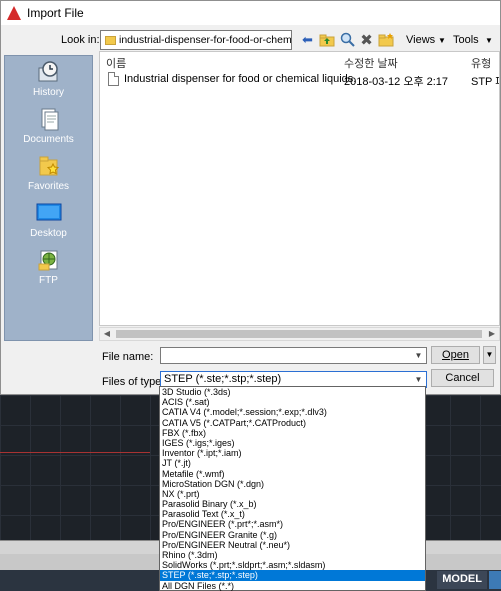 This screenshot has height=591, width=501. Describe the element at coordinates (307, 39) in the screenshot. I see `back-arrow-icon: ⬅` at that location.